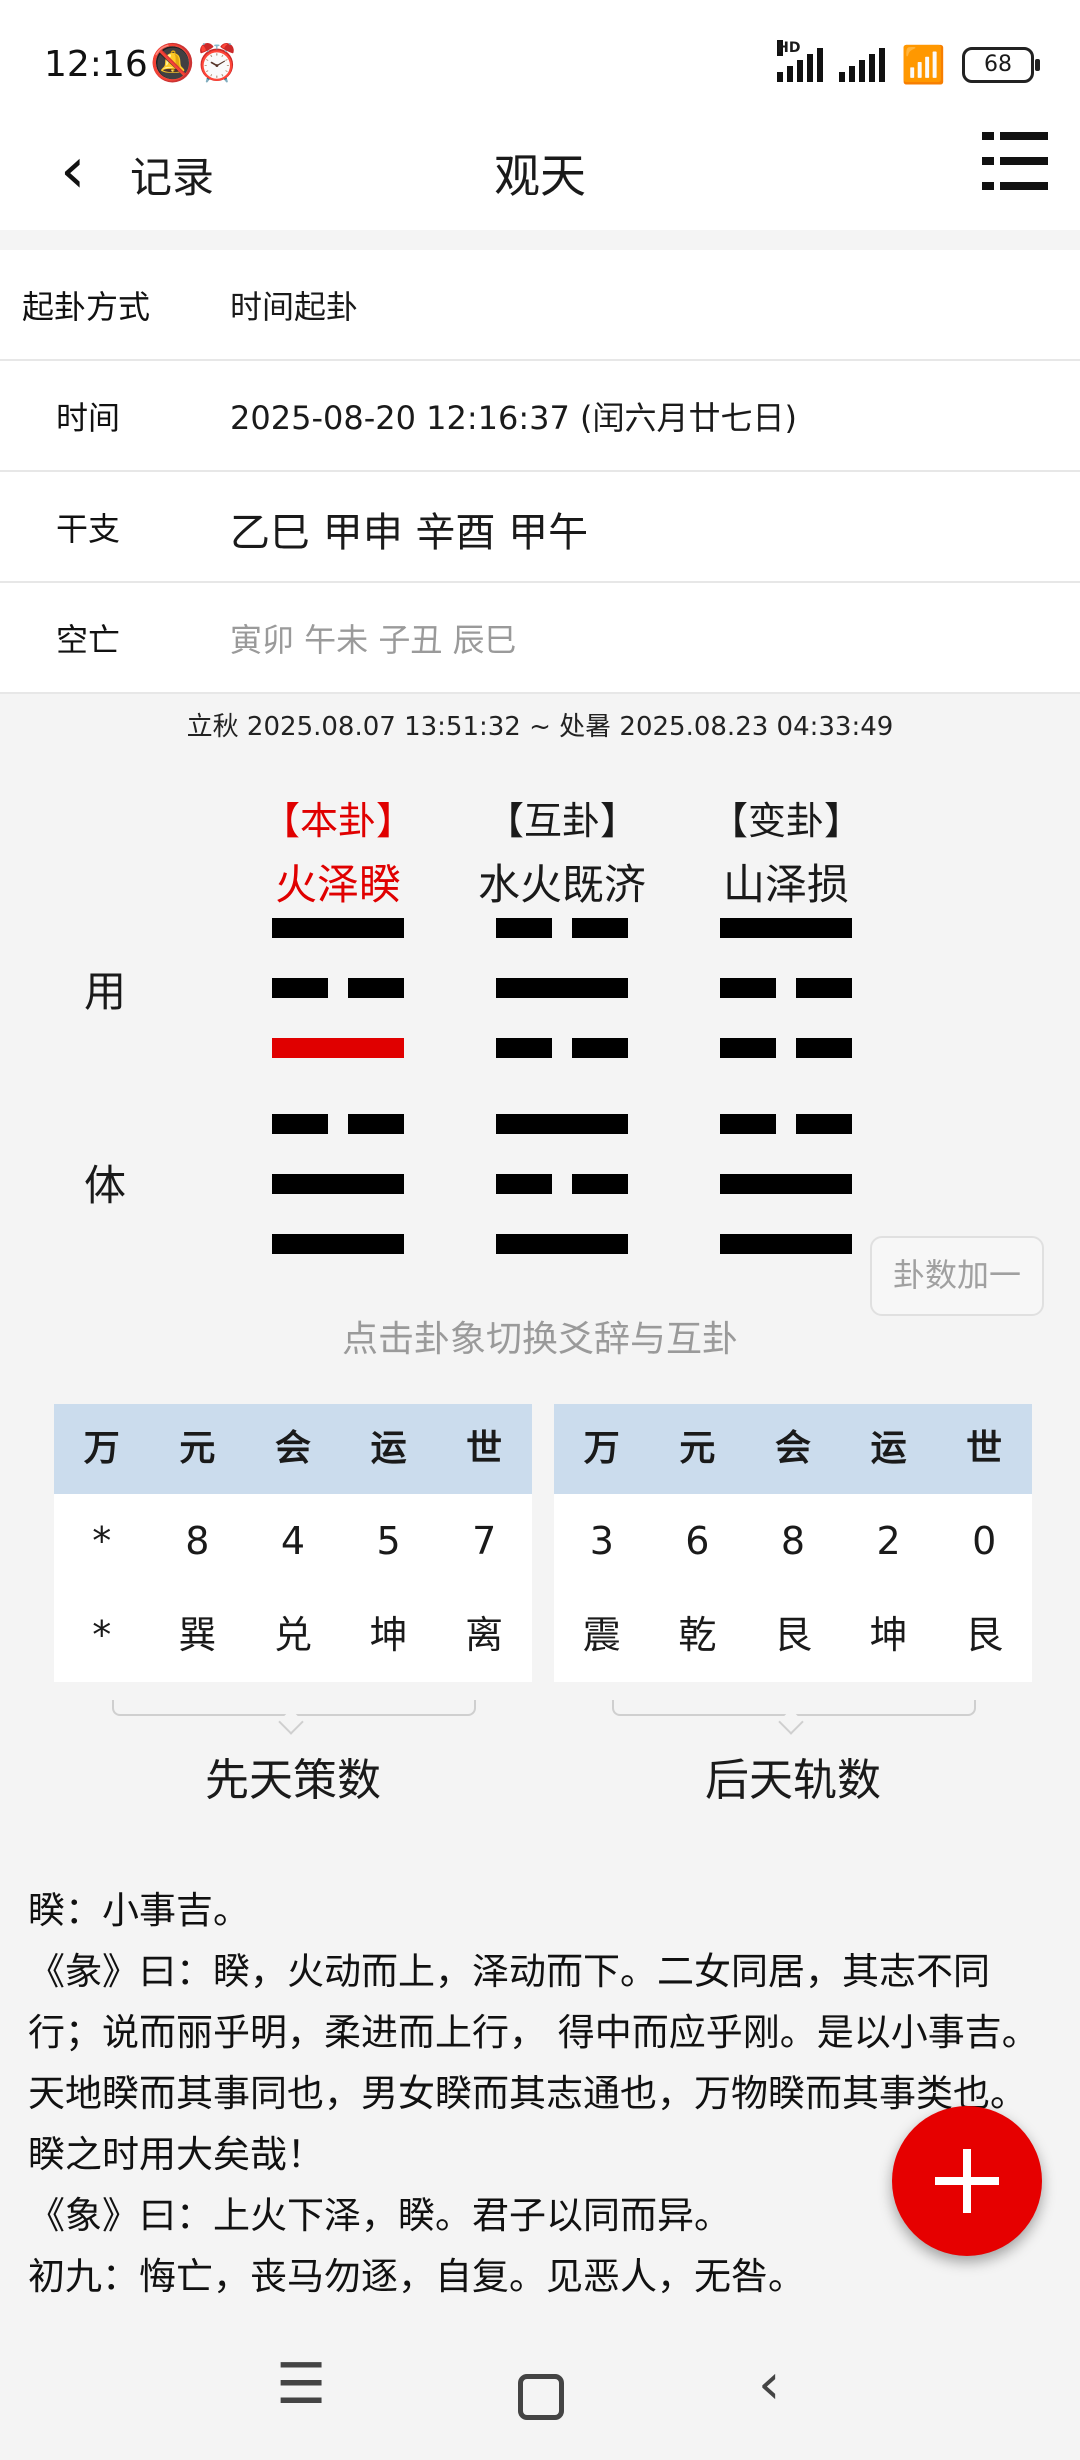 The height and width of the screenshot is (2460, 1080). I want to click on info-row-kongwang: 空亡 寅卯 午未 子丑 辰巳, so click(540, 638).